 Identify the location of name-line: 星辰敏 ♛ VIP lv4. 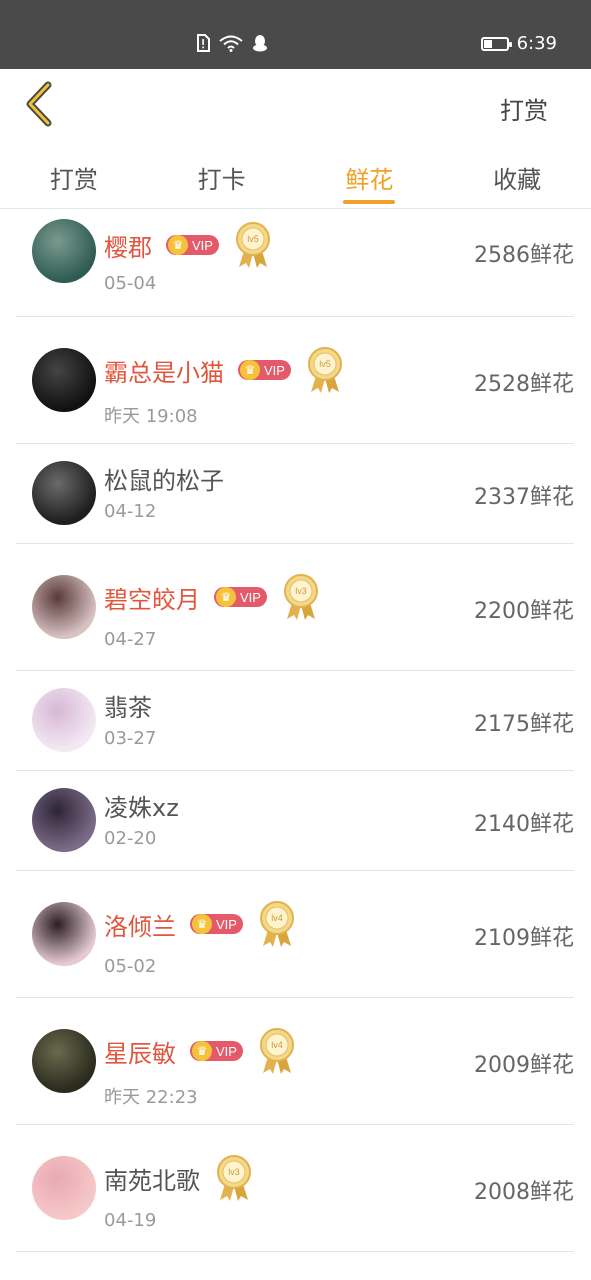
(199, 1051).